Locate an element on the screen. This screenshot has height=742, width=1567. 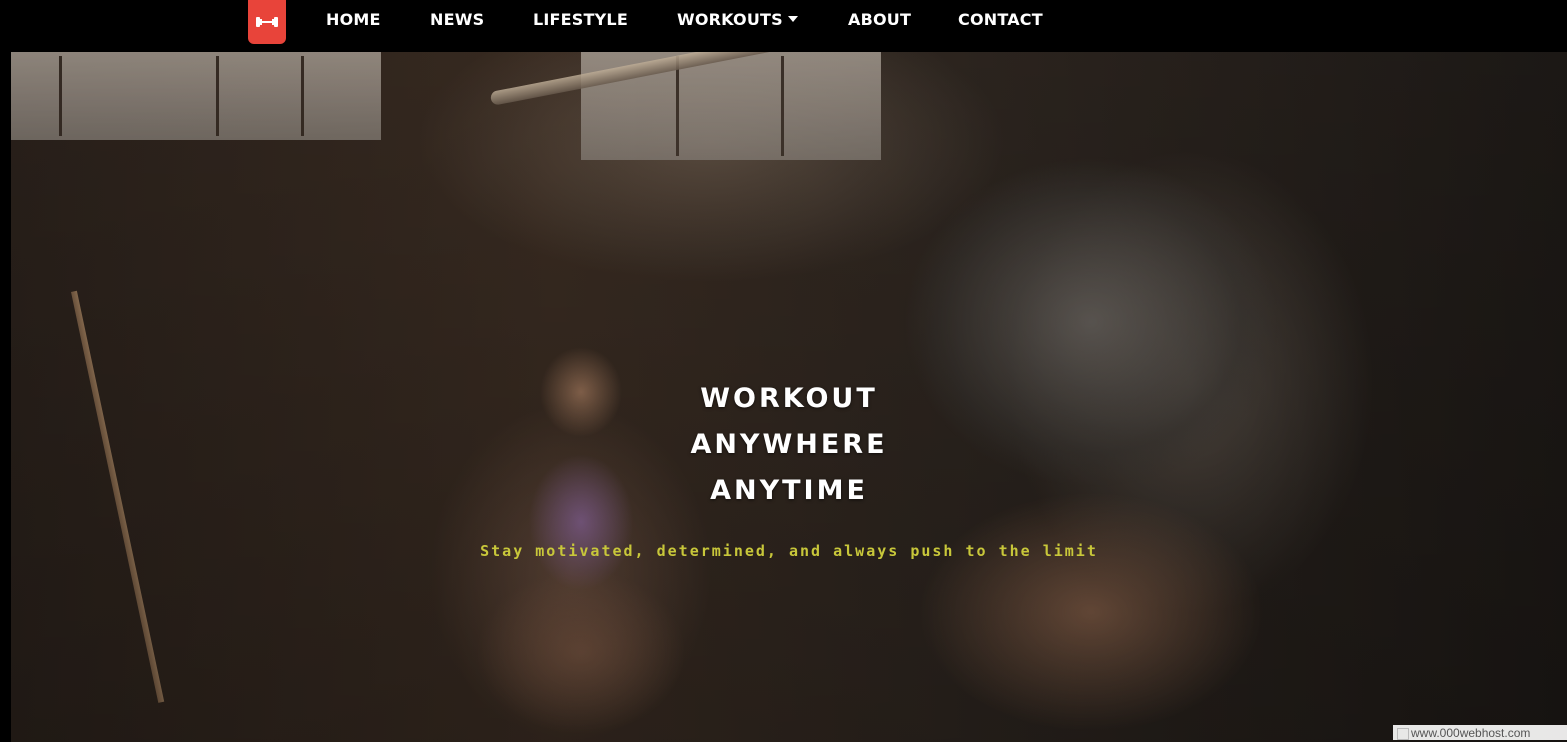
broken-image-icon is located at coordinates (1403, 733).